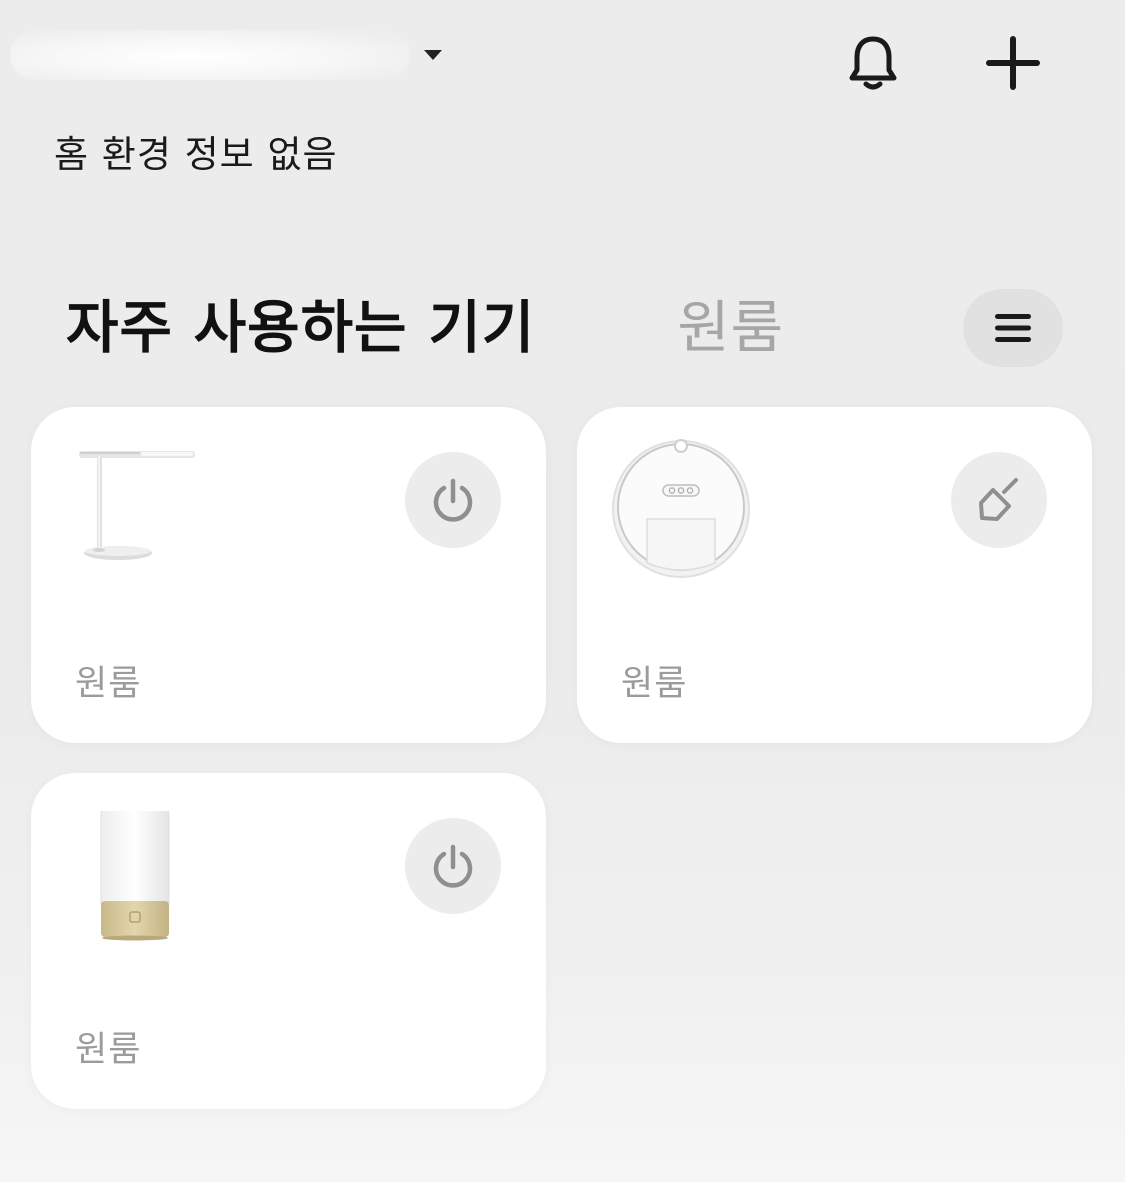 The image size is (1125, 1182). What do you see at coordinates (137, 505) in the screenshot?
I see `desk-lamp-image` at bounding box center [137, 505].